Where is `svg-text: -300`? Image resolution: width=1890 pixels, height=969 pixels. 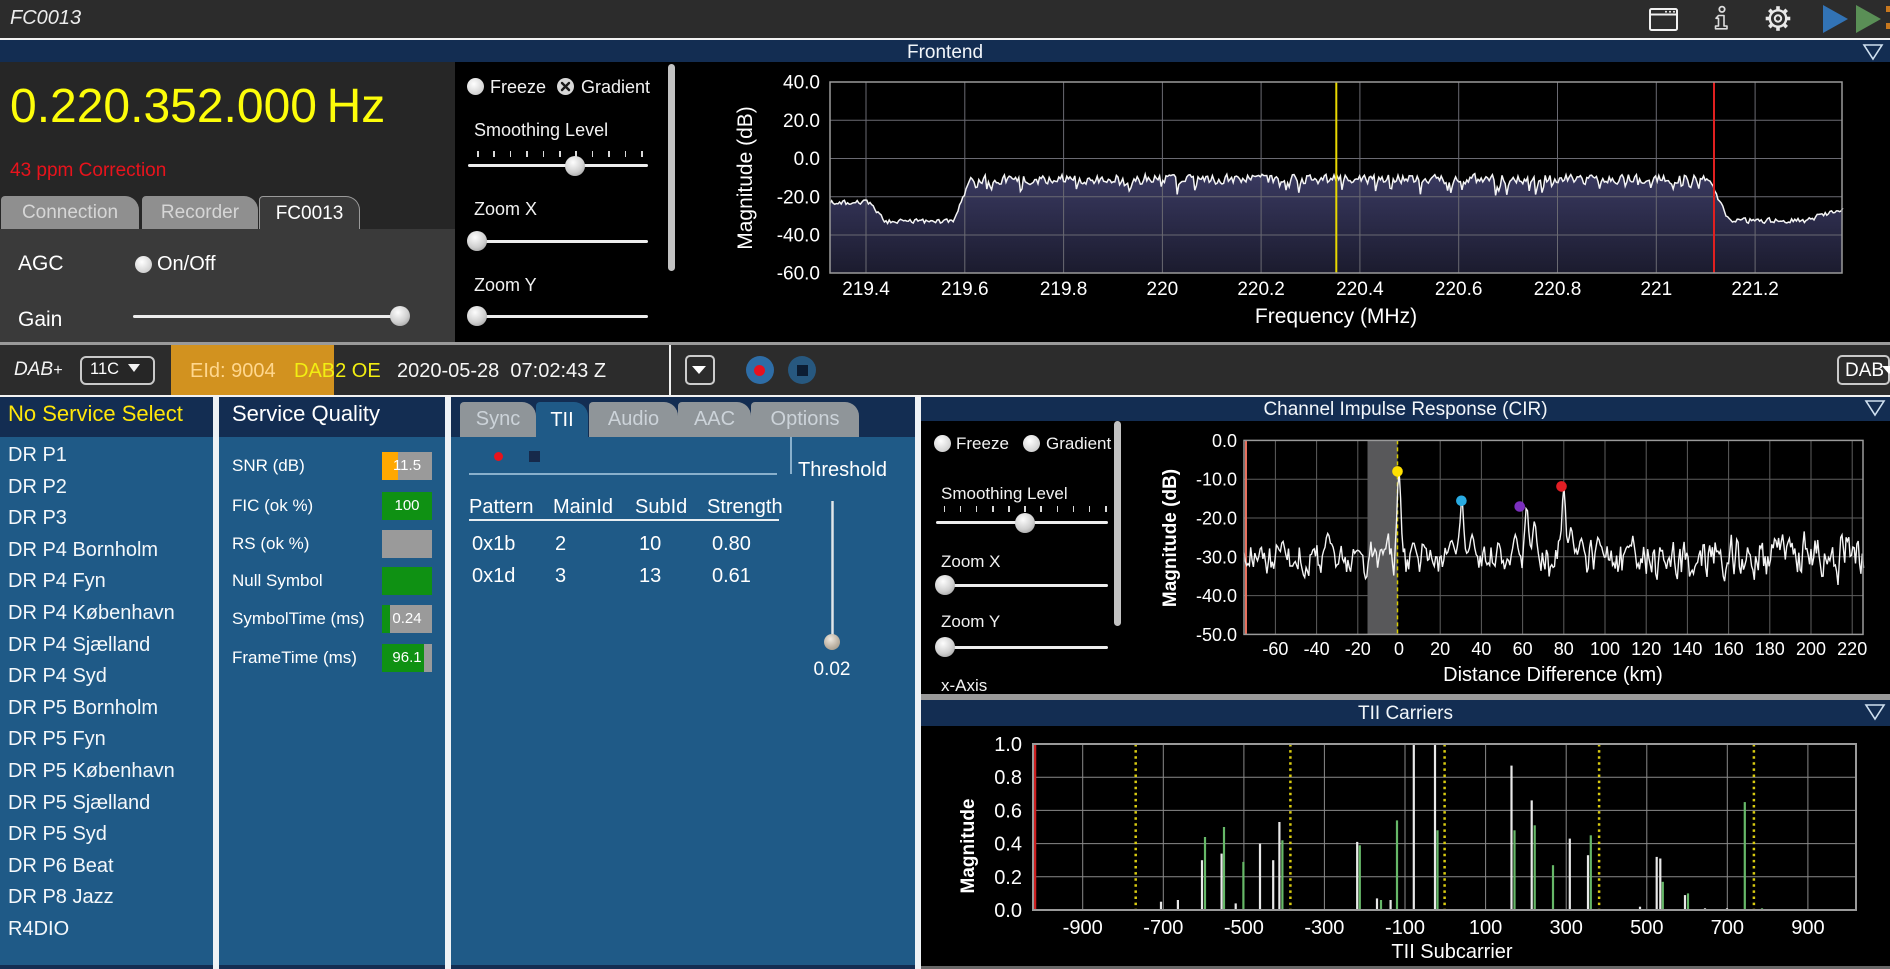 svg-text: -300 is located at coordinates (1324, 928).